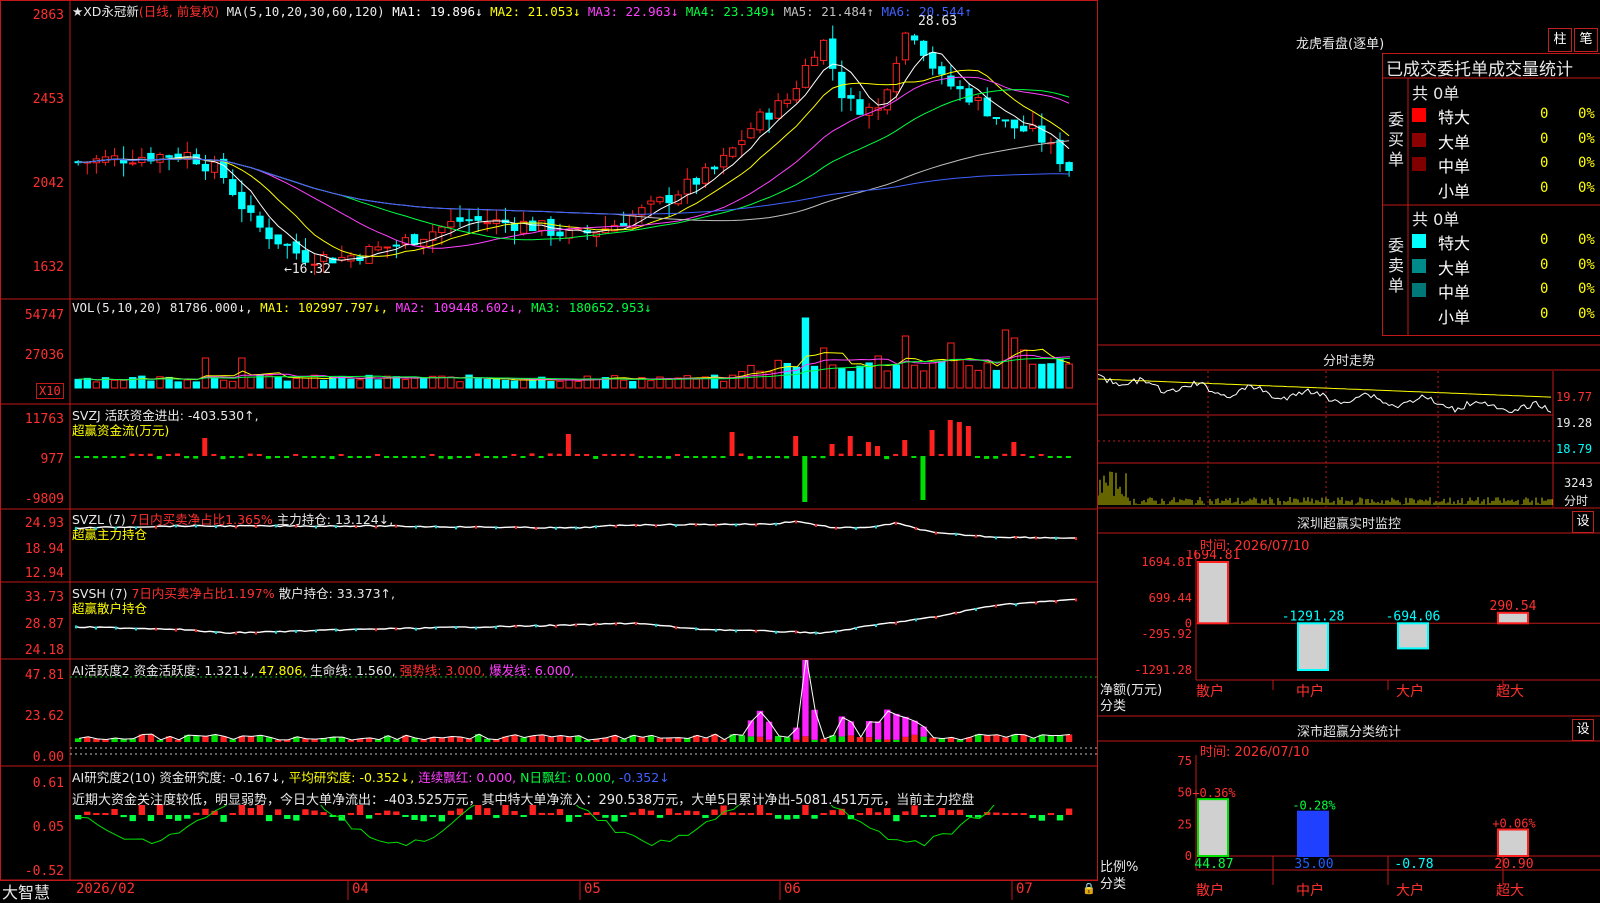  What do you see at coordinates (1583, 730) in the screenshot?
I see `class-settings-button: 设` at bounding box center [1583, 730].